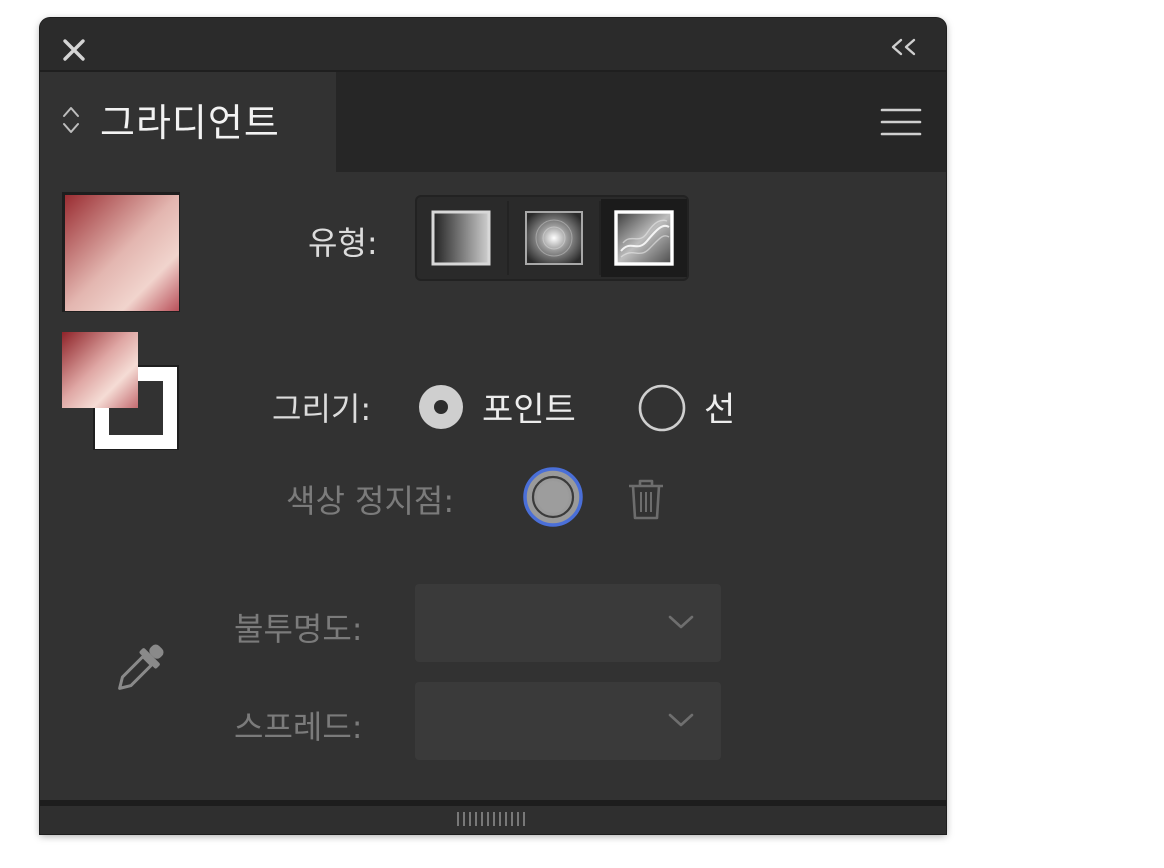  Describe the element at coordinates (553, 497) in the screenshot. I see `color-stop-icon` at that location.